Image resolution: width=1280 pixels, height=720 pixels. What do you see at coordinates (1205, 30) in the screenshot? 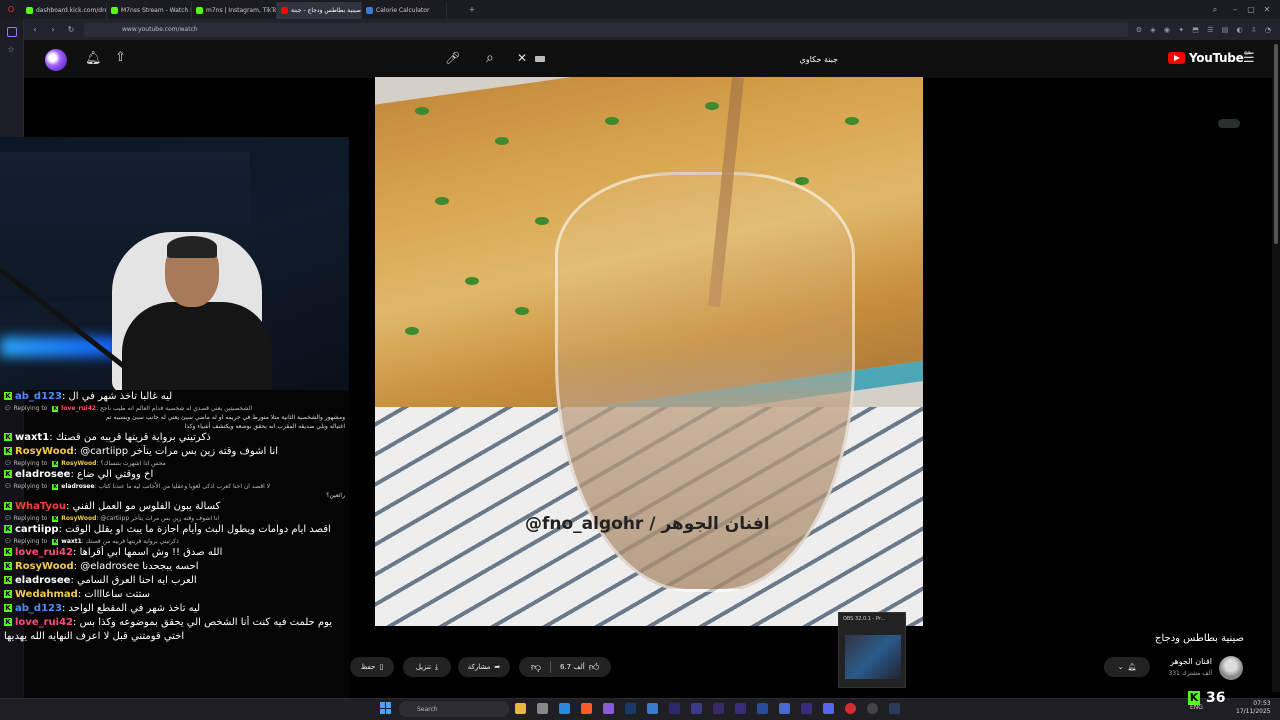
I see `extensions-icons: ⚙ ◈ ◉ ✦ ⬒ ☰ ▤ ◐ ⇩ ◔` at bounding box center [1205, 30].